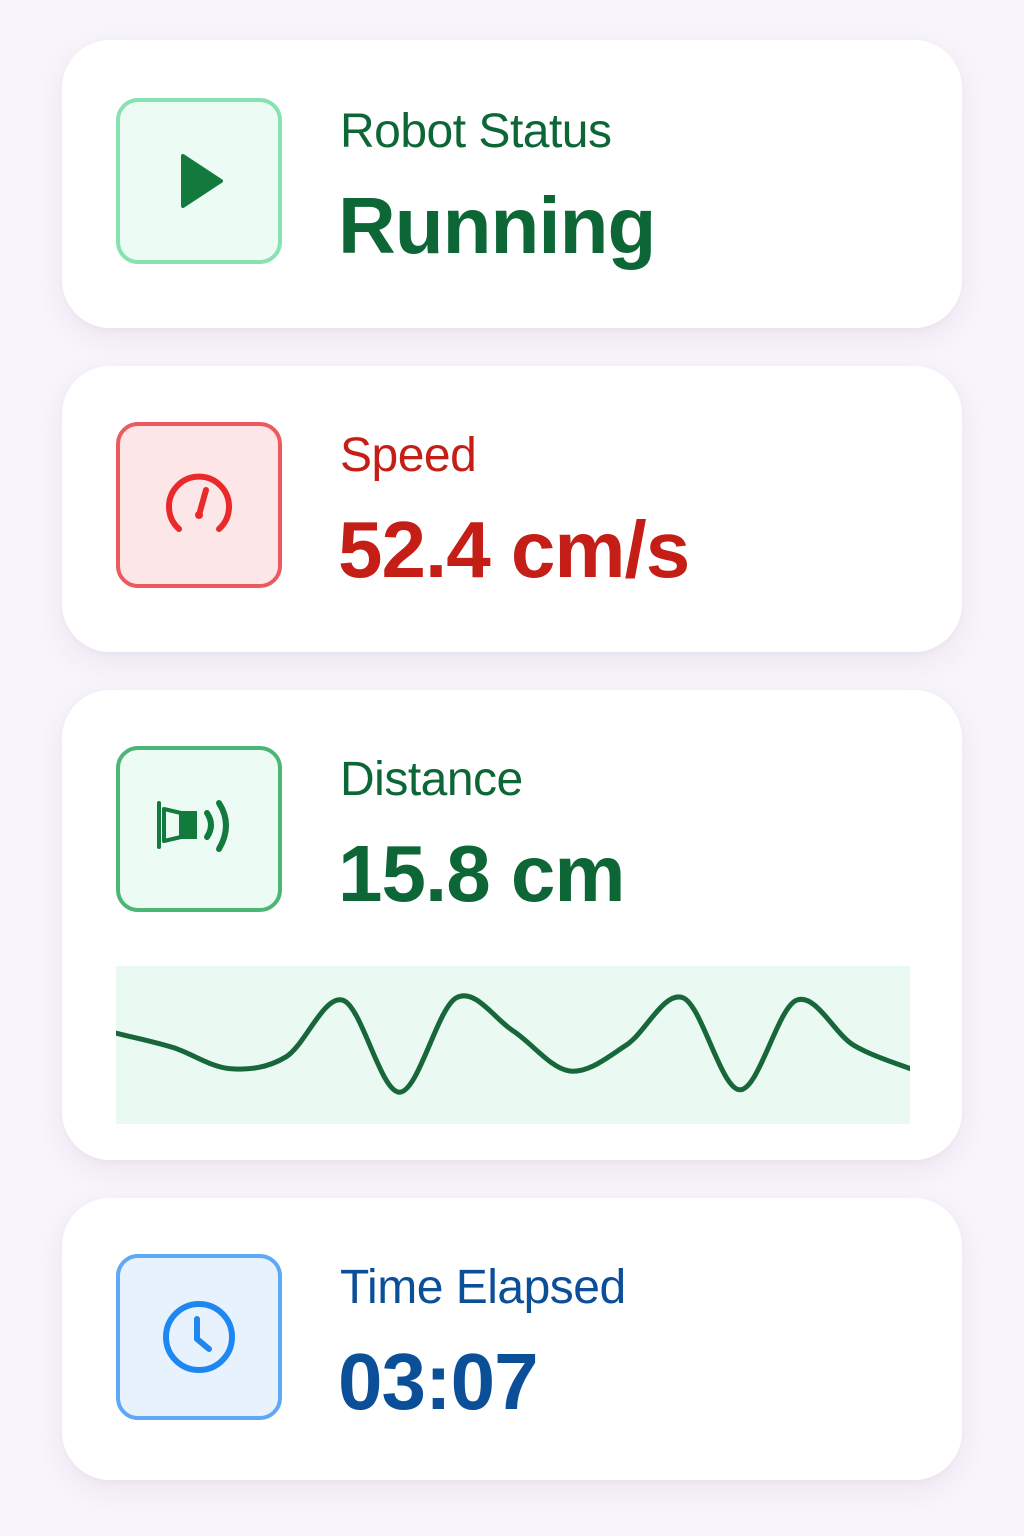 Image resolution: width=1024 pixels, height=1536 pixels. What do you see at coordinates (482, 873) in the screenshot?
I see `distance-value: 15.8 cm` at bounding box center [482, 873].